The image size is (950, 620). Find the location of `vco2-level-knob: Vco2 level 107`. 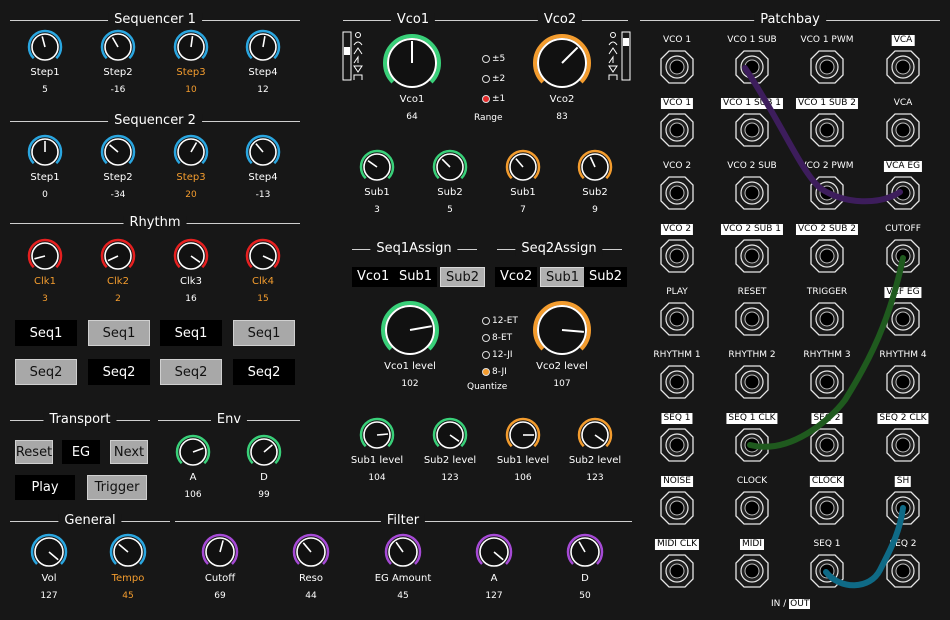

vco2-level-knob: Vco2 level 107 is located at coordinates (562, 345).